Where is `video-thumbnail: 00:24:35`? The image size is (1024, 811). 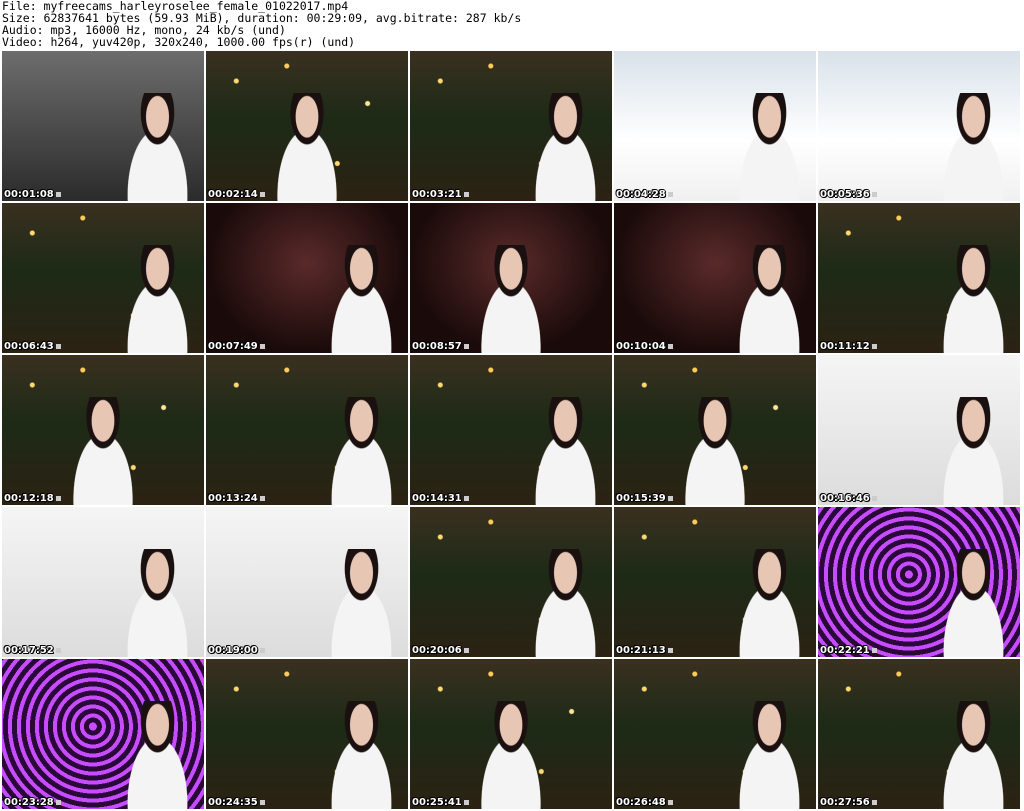
video-thumbnail: 00:24:35 is located at coordinates (307, 734).